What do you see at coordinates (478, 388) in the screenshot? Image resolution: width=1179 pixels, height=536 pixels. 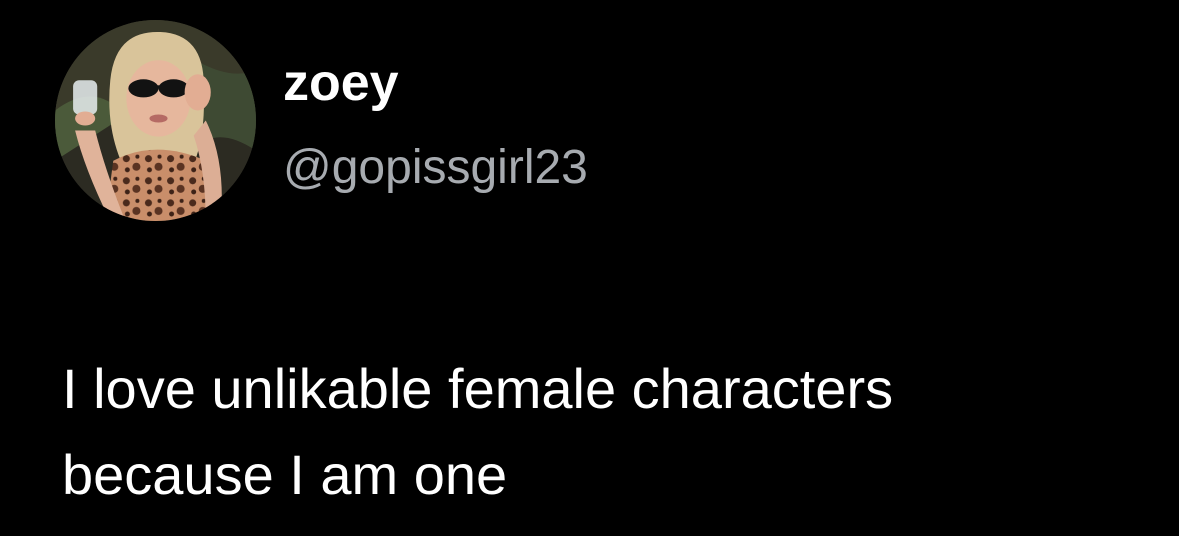 I see `tweet-text-line: I love unlikable female characters` at bounding box center [478, 388].